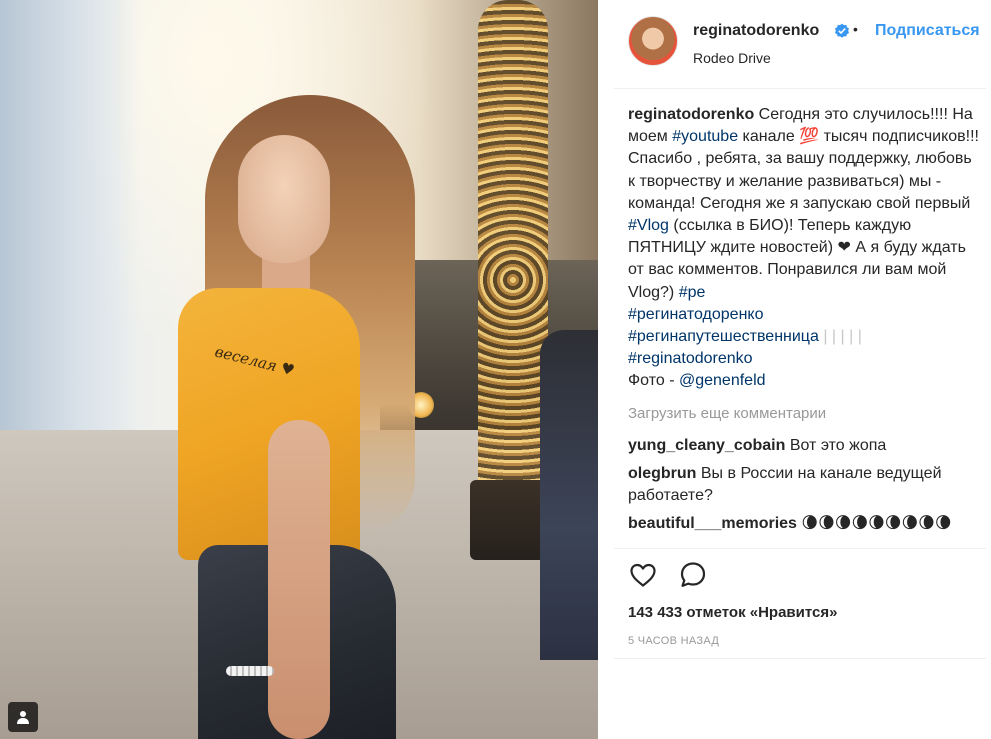 The width and height of the screenshot is (991, 739). Describe the element at coordinates (693, 575) in the screenshot. I see `comment-bubble-icon` at that location.